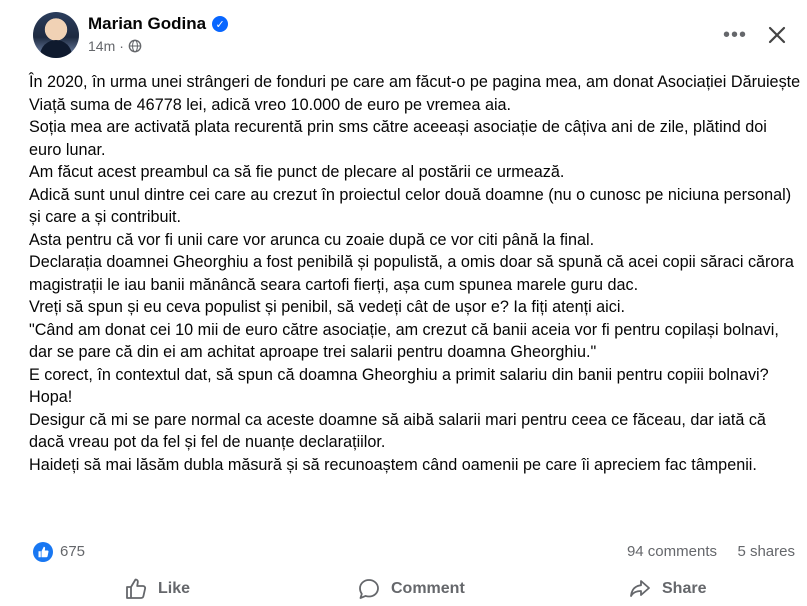 The height and width of the screenshot is (606, 807). I want to click on author-name: Marian Godina, so click(147, 24).